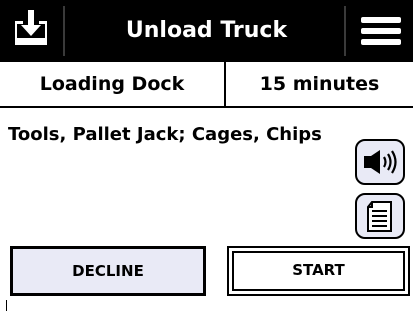 The image size is (413, 311). Describe the element at coordinates (64, 31) in the screenshot. I see `header-separator-left` at that location.